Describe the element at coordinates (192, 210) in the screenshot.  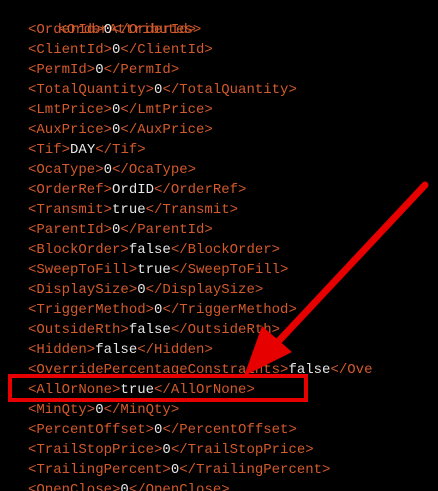
I see `xml-close-tag: </Transmit>` at that location.